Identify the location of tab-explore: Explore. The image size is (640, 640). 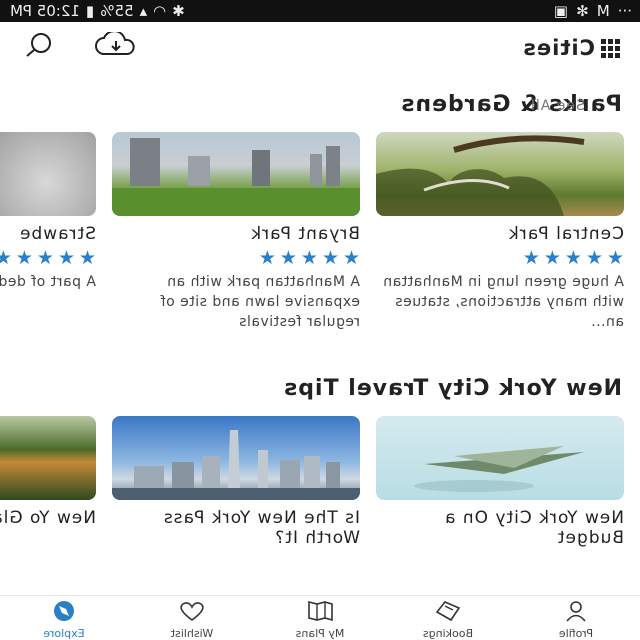
(64, 618).